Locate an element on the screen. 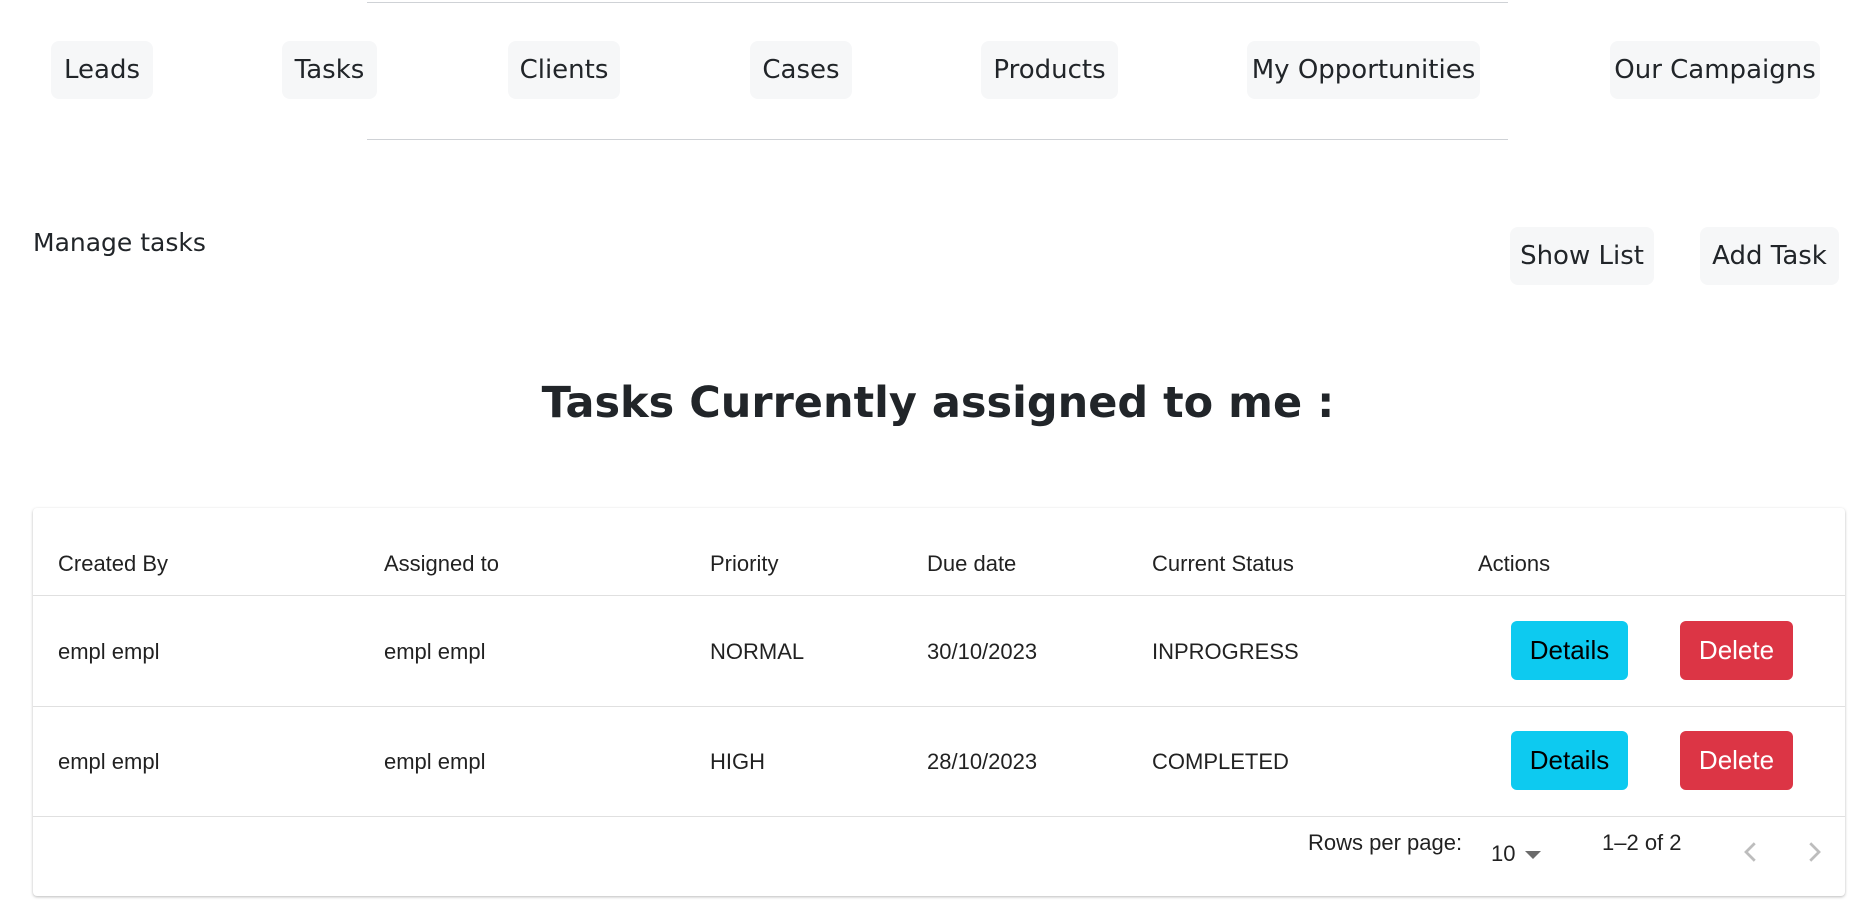 This screenshot has width=1856, height=900. column-header-created-by: Created By is located at coordinates (113, 563).